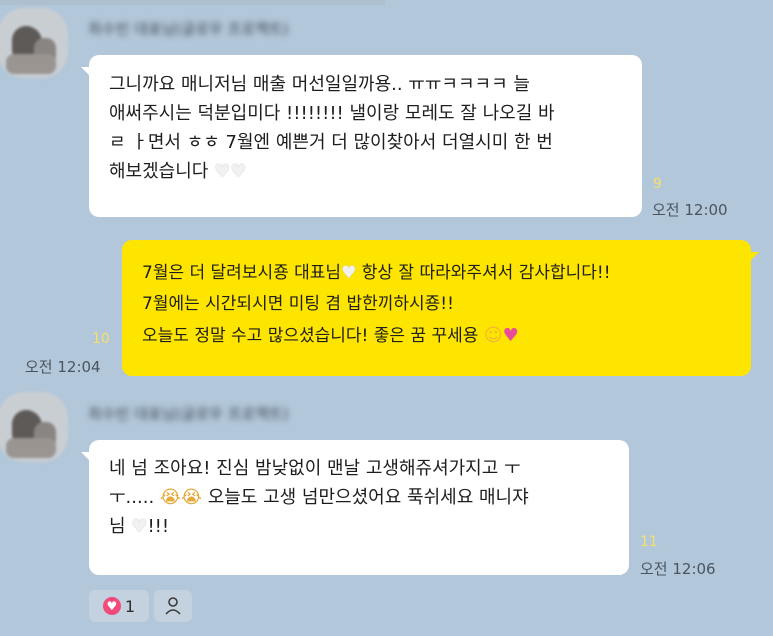 Image resolution: width=773 pixels, height=636 pixels. I want to click on sparkling-heart-icon: ♥, so click(510, 335).